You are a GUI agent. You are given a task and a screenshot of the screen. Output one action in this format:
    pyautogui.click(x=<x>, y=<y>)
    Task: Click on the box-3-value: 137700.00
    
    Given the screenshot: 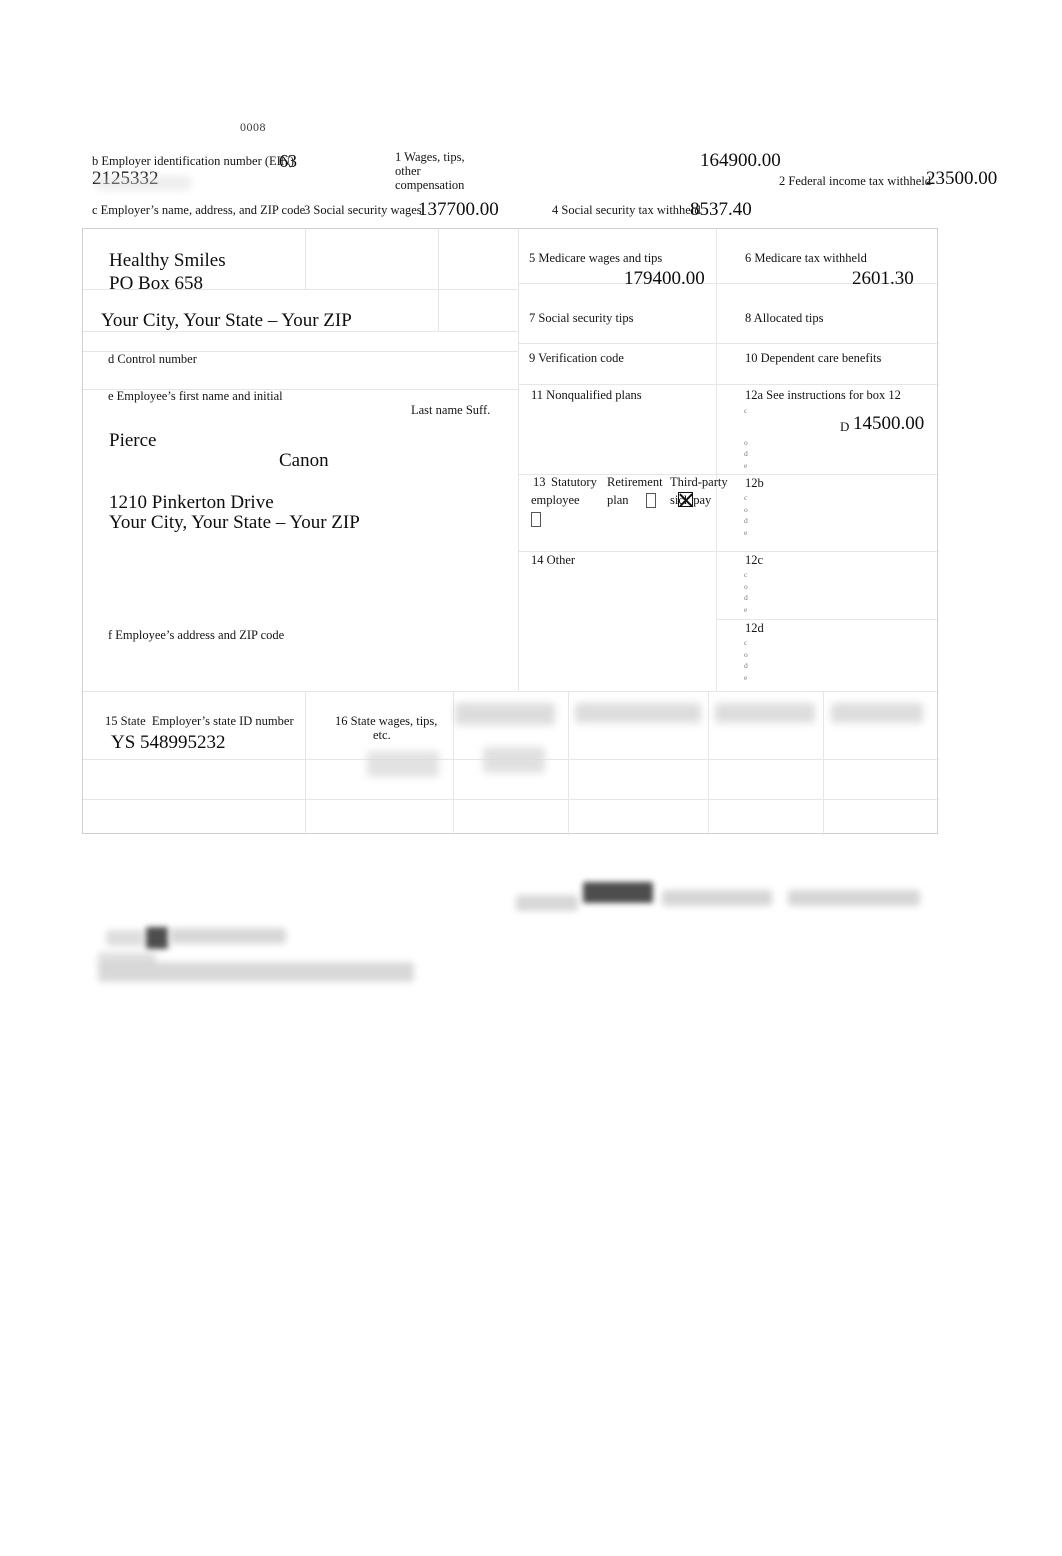 What is the action you would take?
    pyautogui.click(x=458, y=209)
    